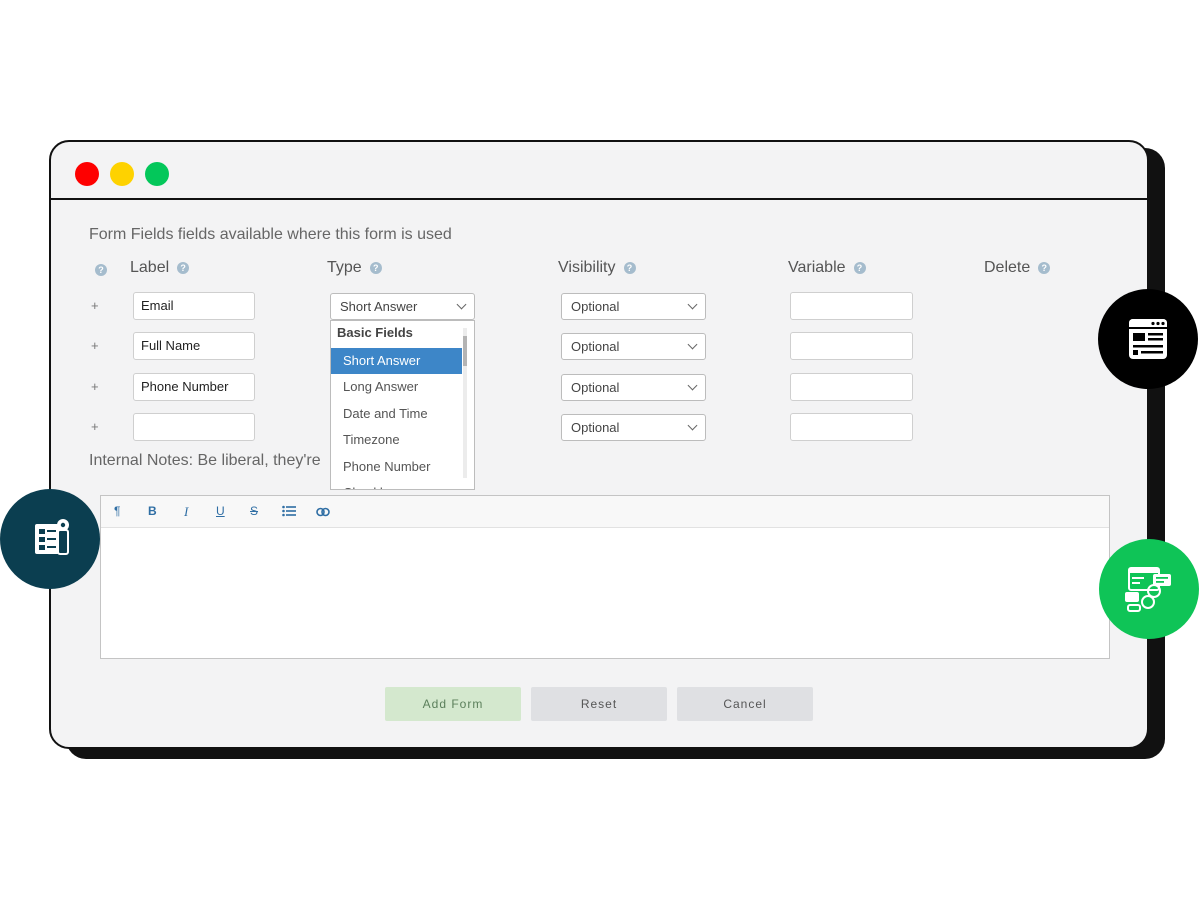  Describe the element at coordinates (396, 414) in the screenshot. I see `dropdown-option-date-and-time: Date and Time` at that location.